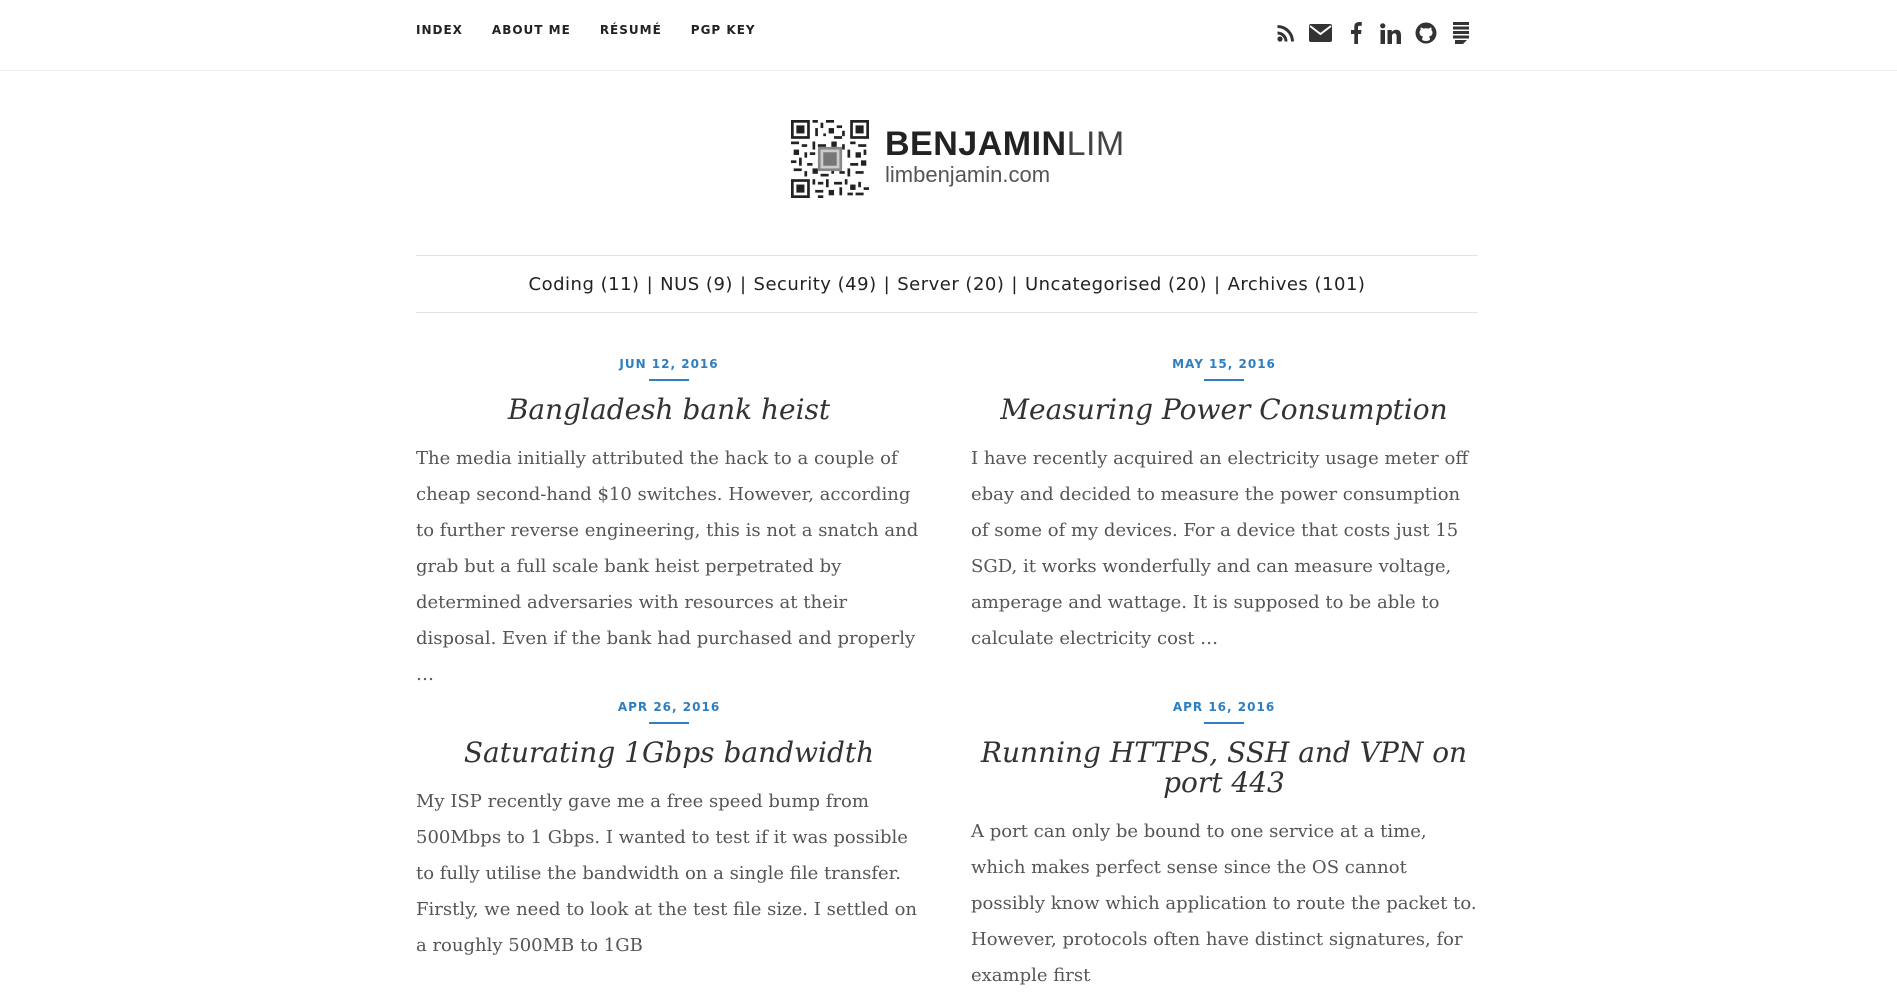  What do you see at coordinates (1320, 33) in the screenshot?
I see `envelope-icon` at bounding box center [1320, 33].